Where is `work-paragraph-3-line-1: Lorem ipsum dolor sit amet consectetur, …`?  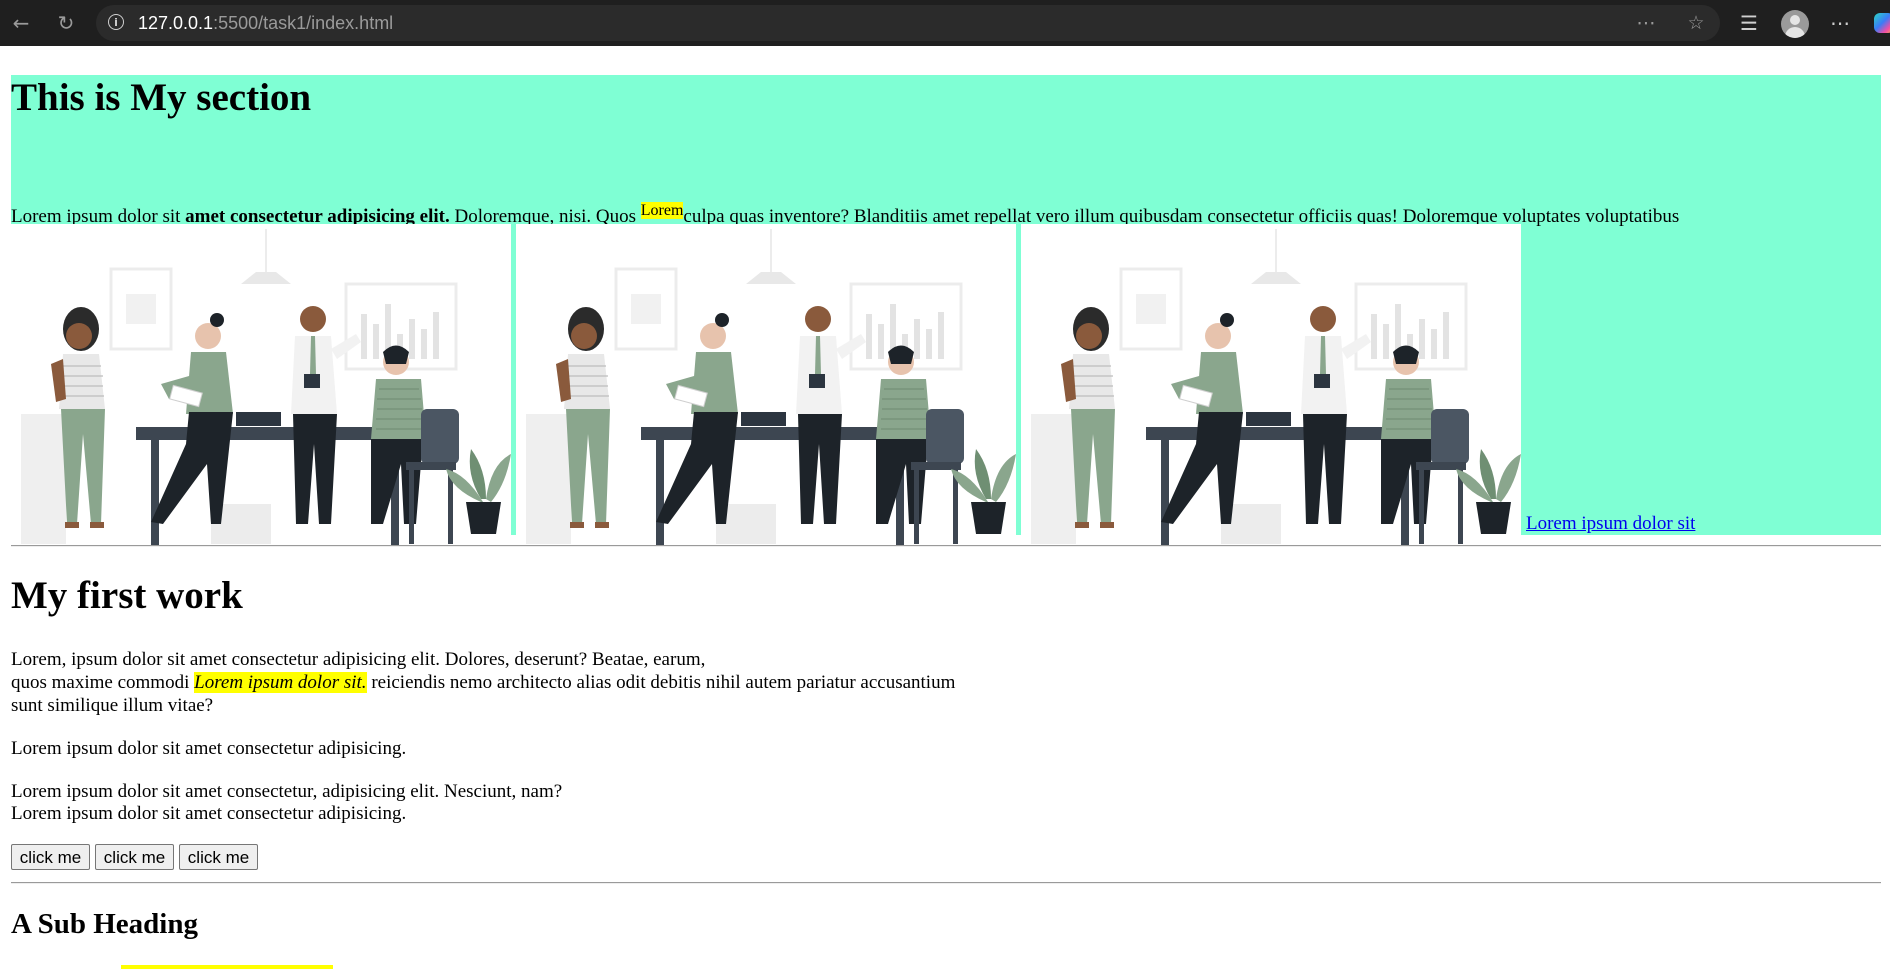 work-paragraph-3-line-1: Lorem ipsum dolor sit amet consectetur, … is located at coordinates (287, 791).